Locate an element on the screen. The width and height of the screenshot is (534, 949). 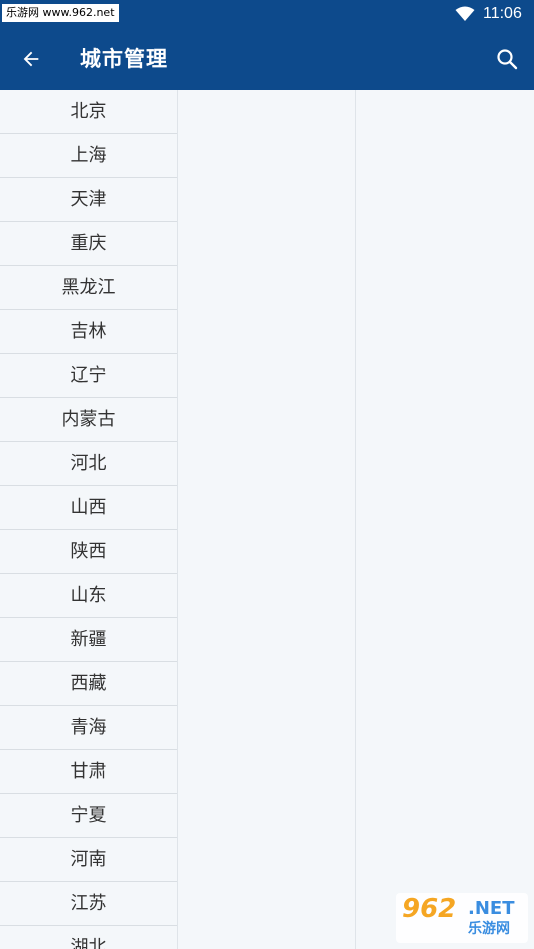
province-item: 黑龙江 is located at coordinates (88, 288).